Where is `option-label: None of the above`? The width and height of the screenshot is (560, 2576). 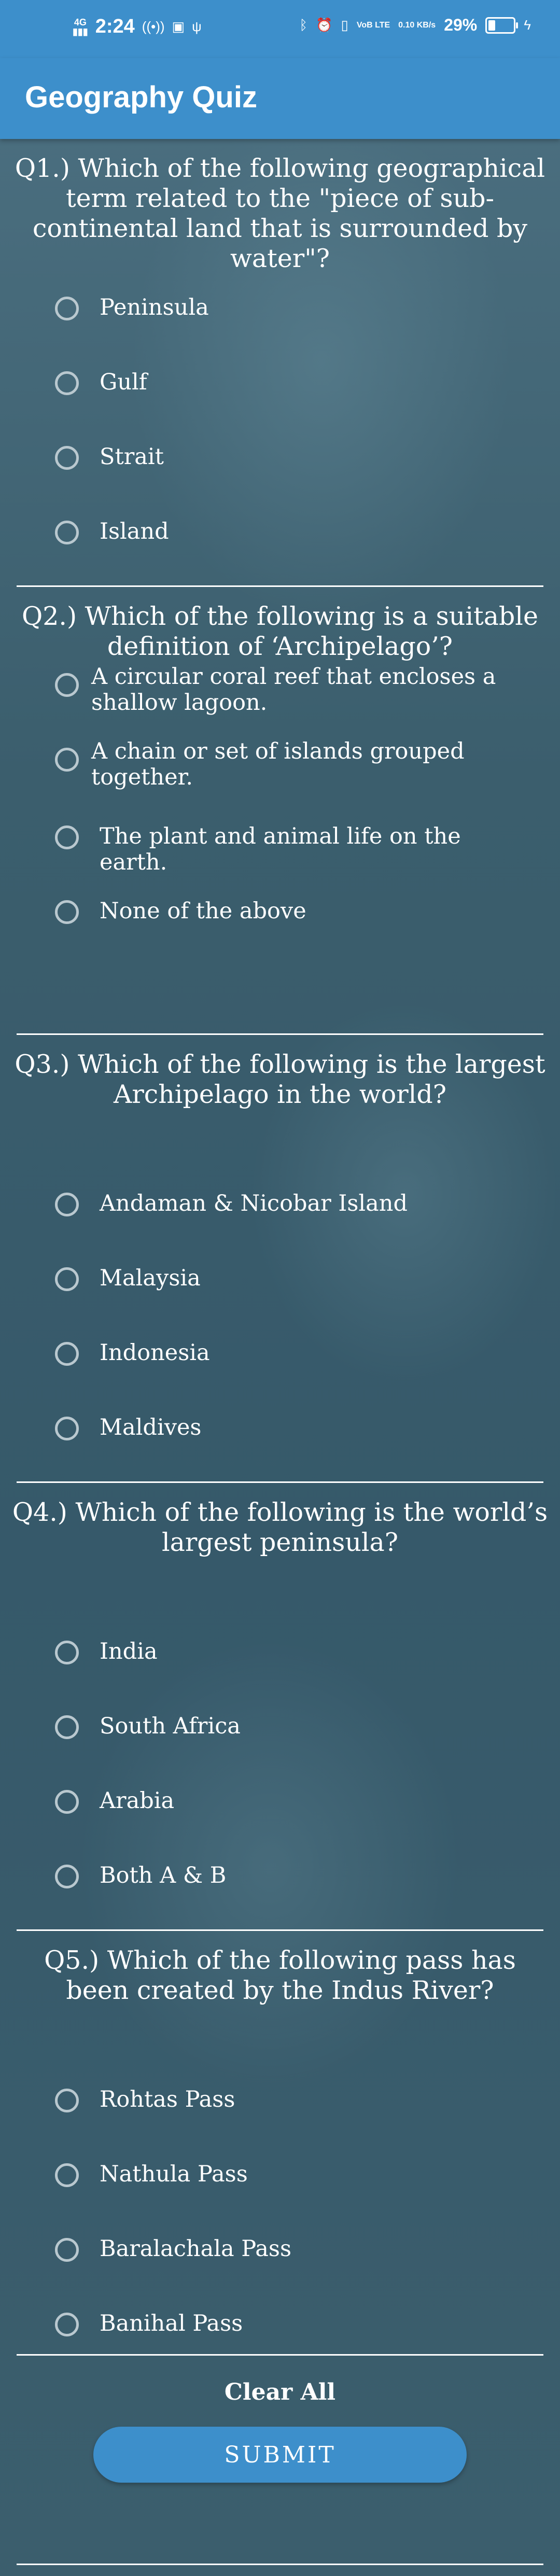 option-label: None of the above is located at coordinates (203, 911).